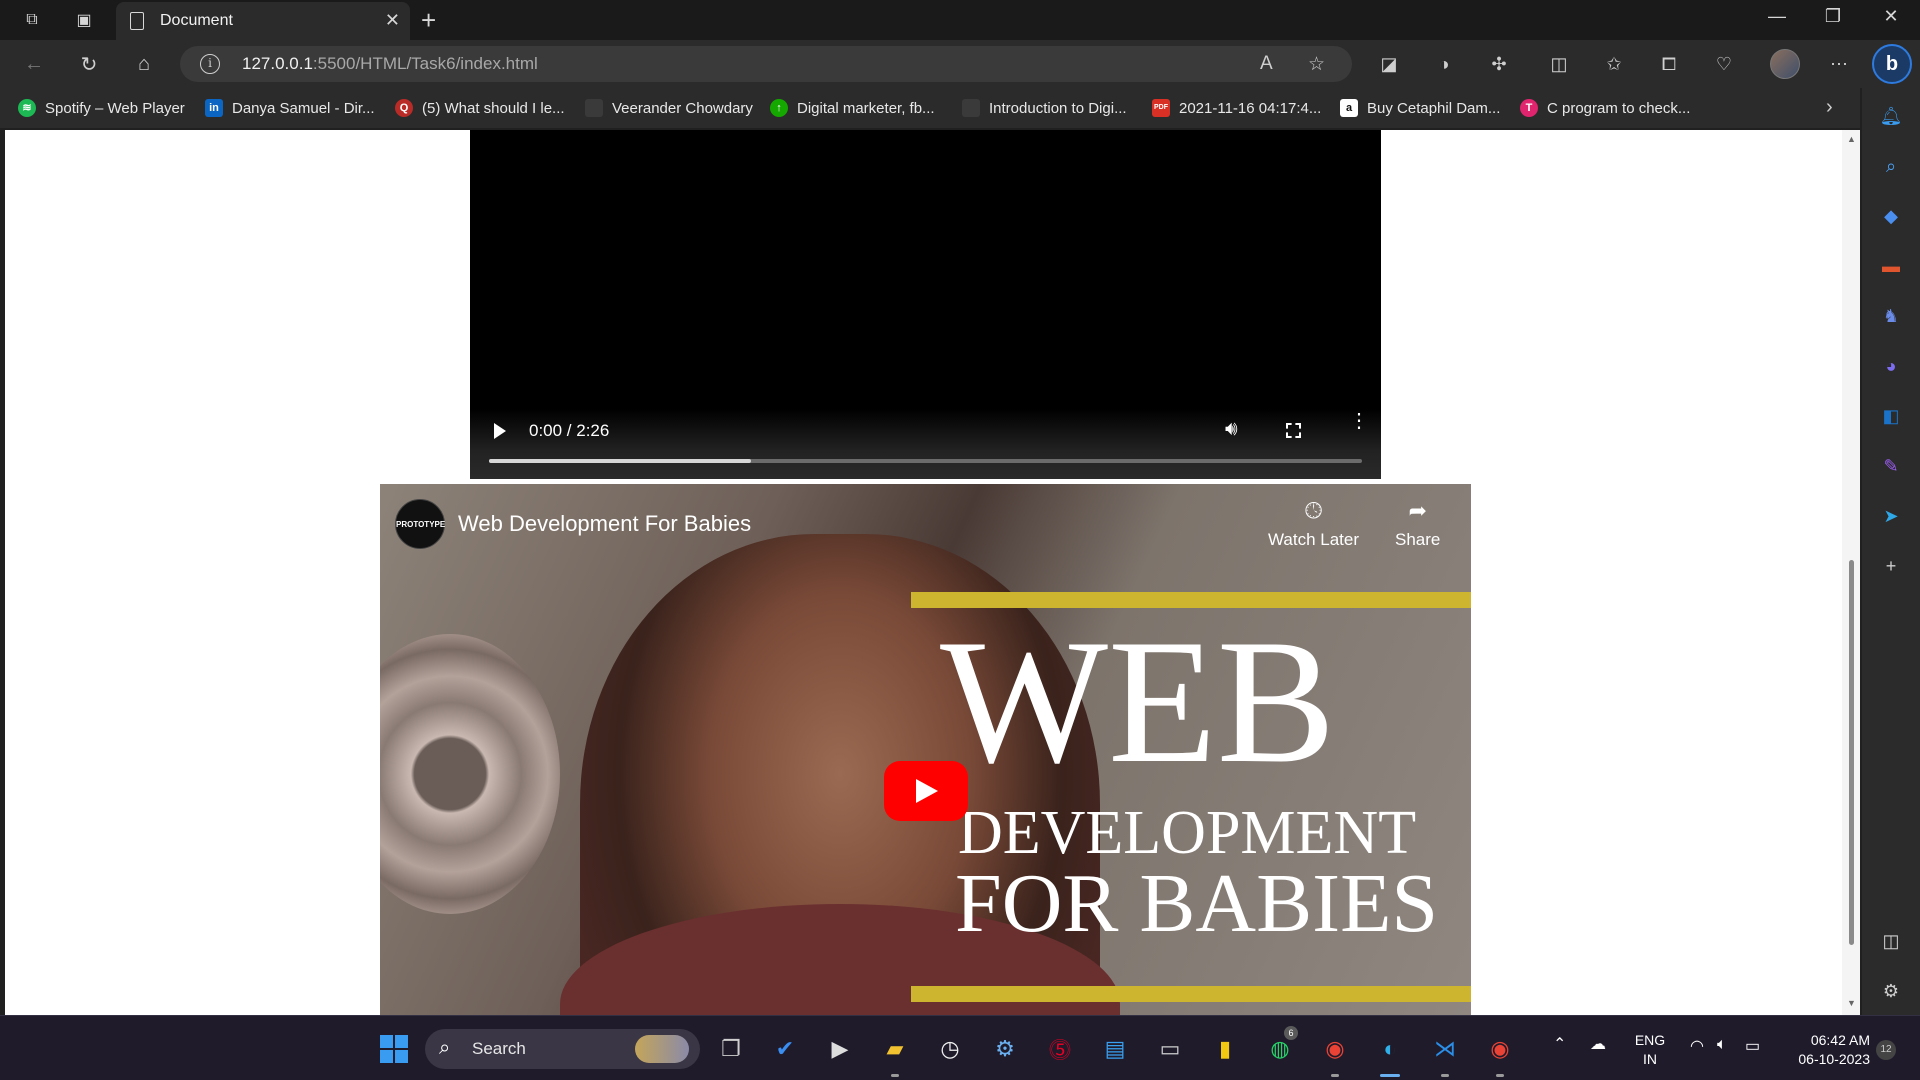  Describe the element at coordinates (1891, 516) in the screenshot. I see `drop-icon: ➤` at that location.